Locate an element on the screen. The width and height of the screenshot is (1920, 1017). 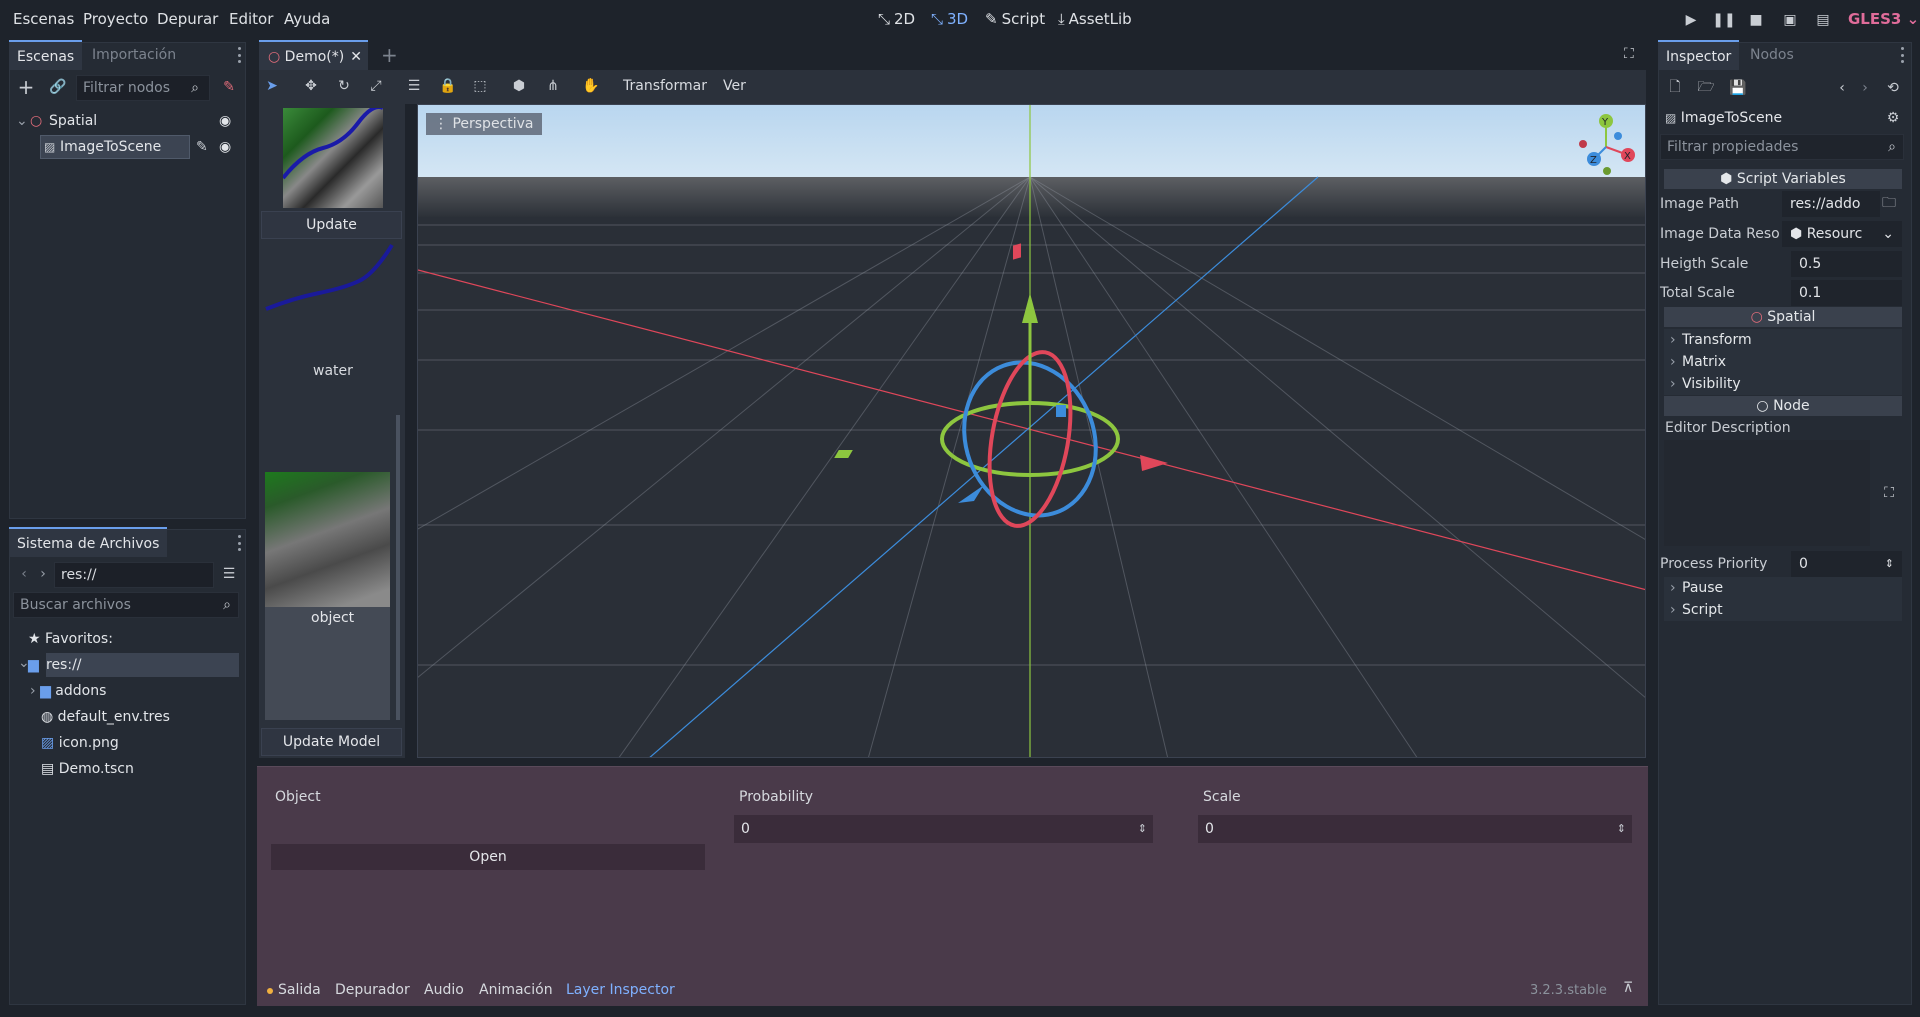
group-script: Script is located at coordinates (1783, 610).